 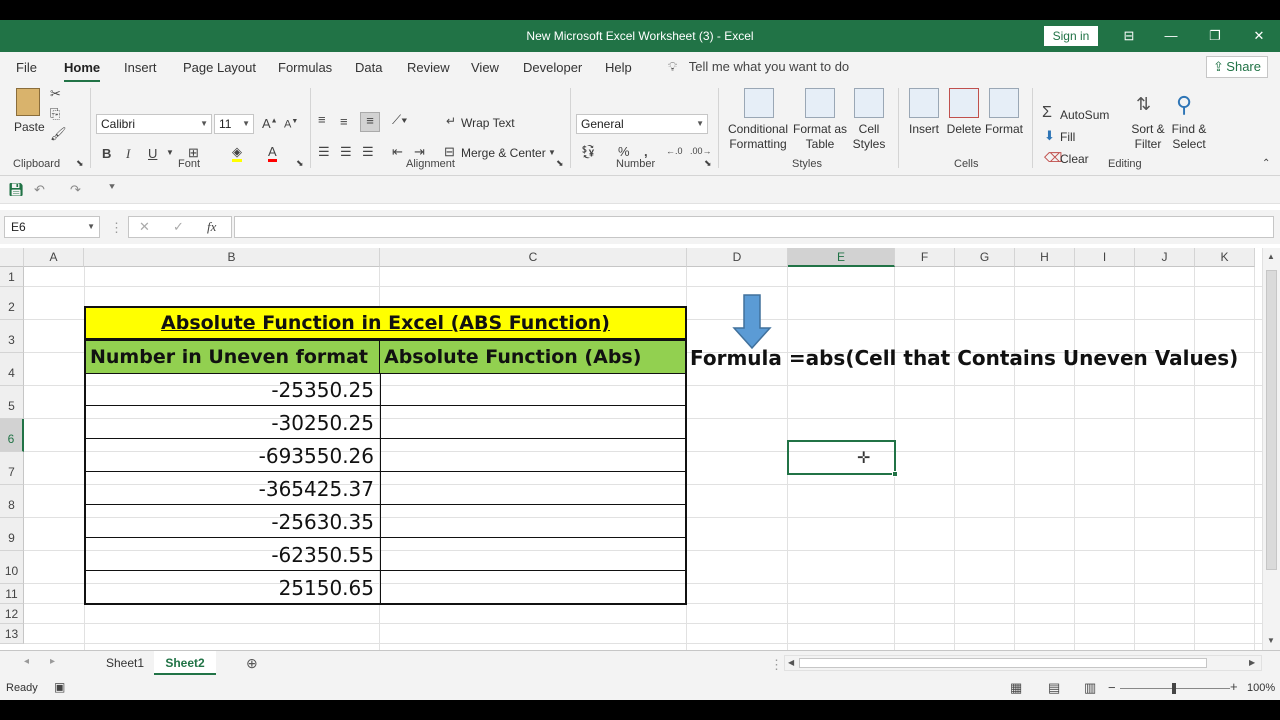 What do you see at coordinates (841, 257) in the screenshot?
I see `column-header-e: E` at bounding box center [841, 257].